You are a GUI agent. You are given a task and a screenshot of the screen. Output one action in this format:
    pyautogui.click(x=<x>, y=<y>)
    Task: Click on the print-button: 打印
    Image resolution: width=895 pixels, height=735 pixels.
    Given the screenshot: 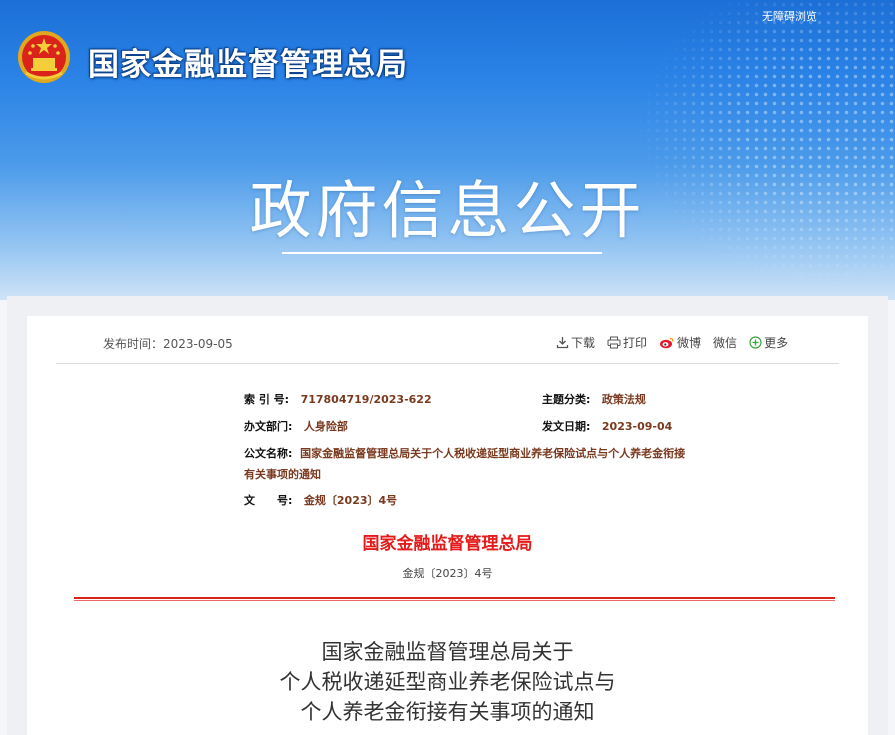 What is the action you would take?
    pyautogui.click(x=627, y=342)
    